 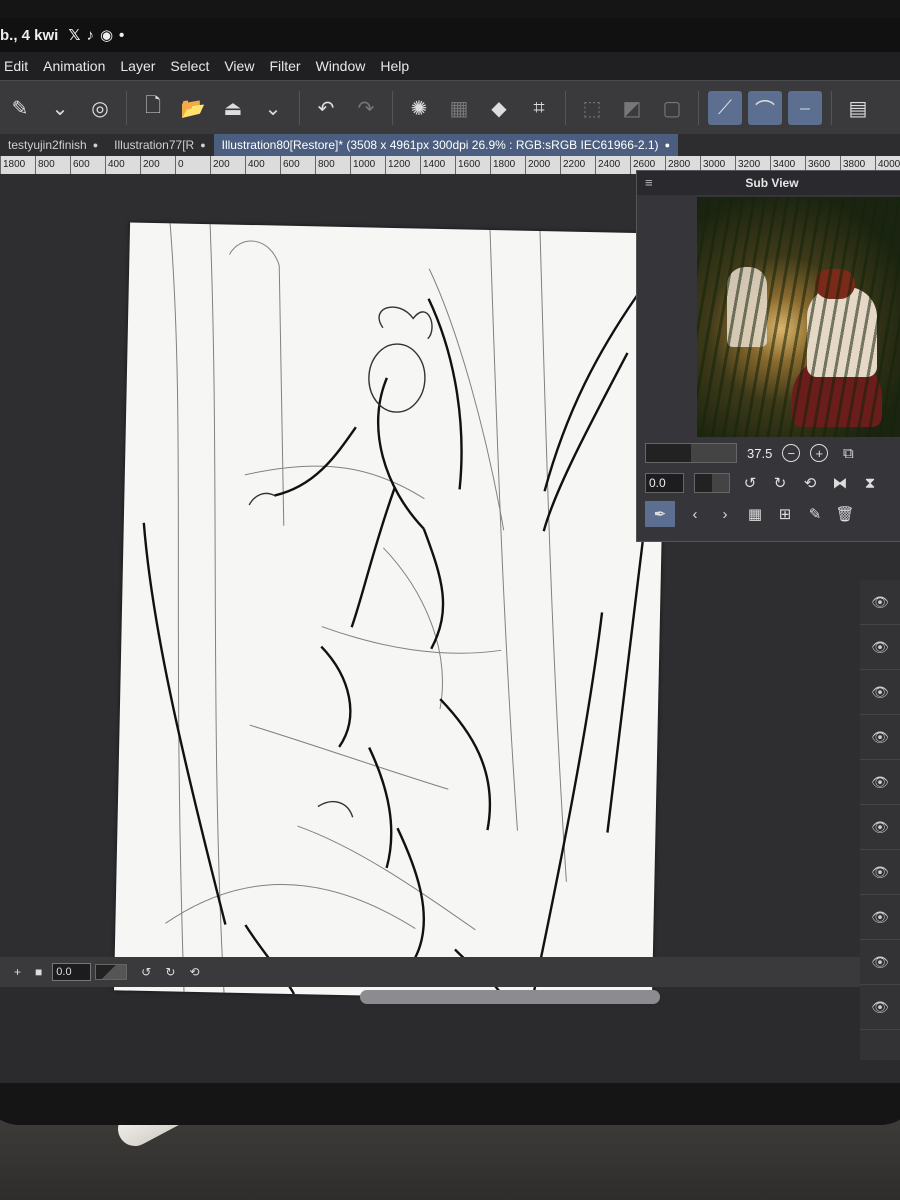 What do you see at coordinates (755, 514) in the screenshot?
I see `grid-icon: ▦` at bounding box center [755, 514].